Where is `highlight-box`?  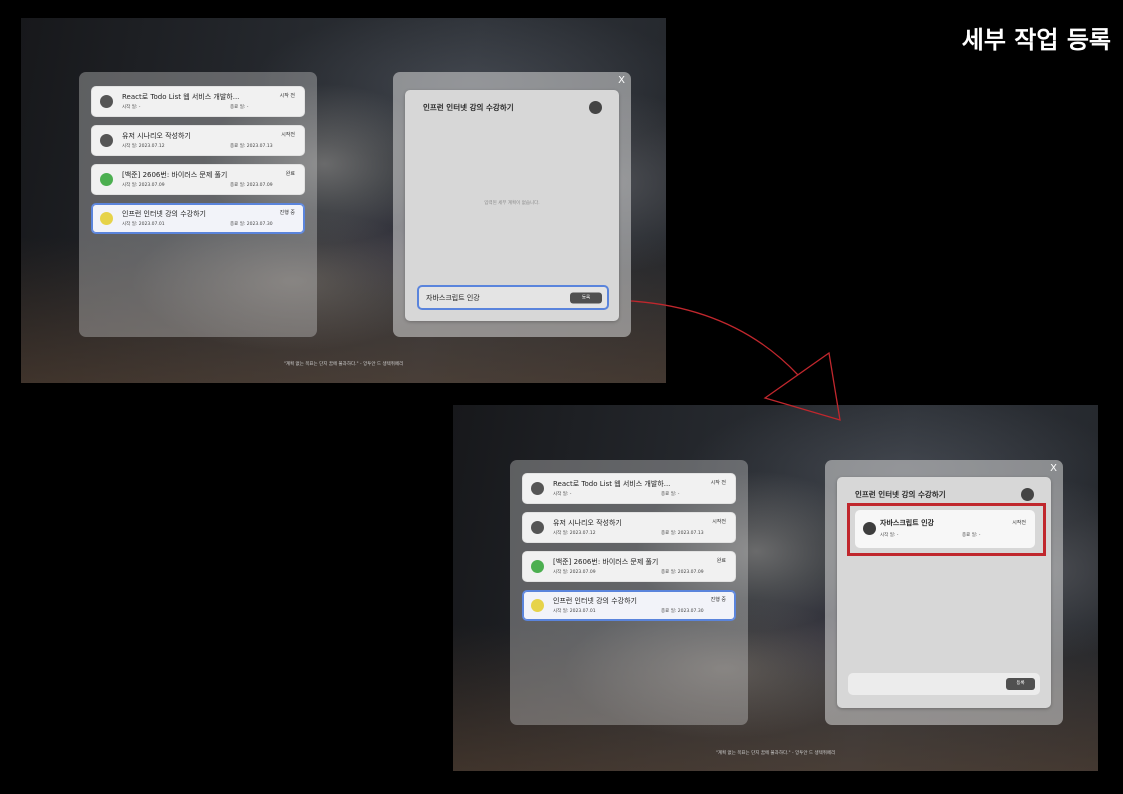 highlight-box is located at coordinates (946, 529).